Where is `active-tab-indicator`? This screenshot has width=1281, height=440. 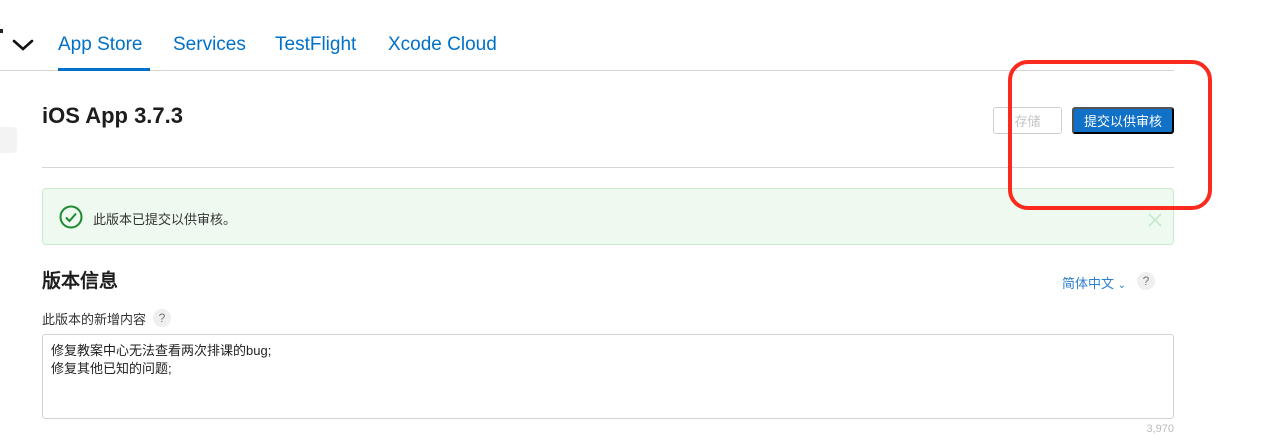
active-tab-indicator is located at coordinates (104, 69).